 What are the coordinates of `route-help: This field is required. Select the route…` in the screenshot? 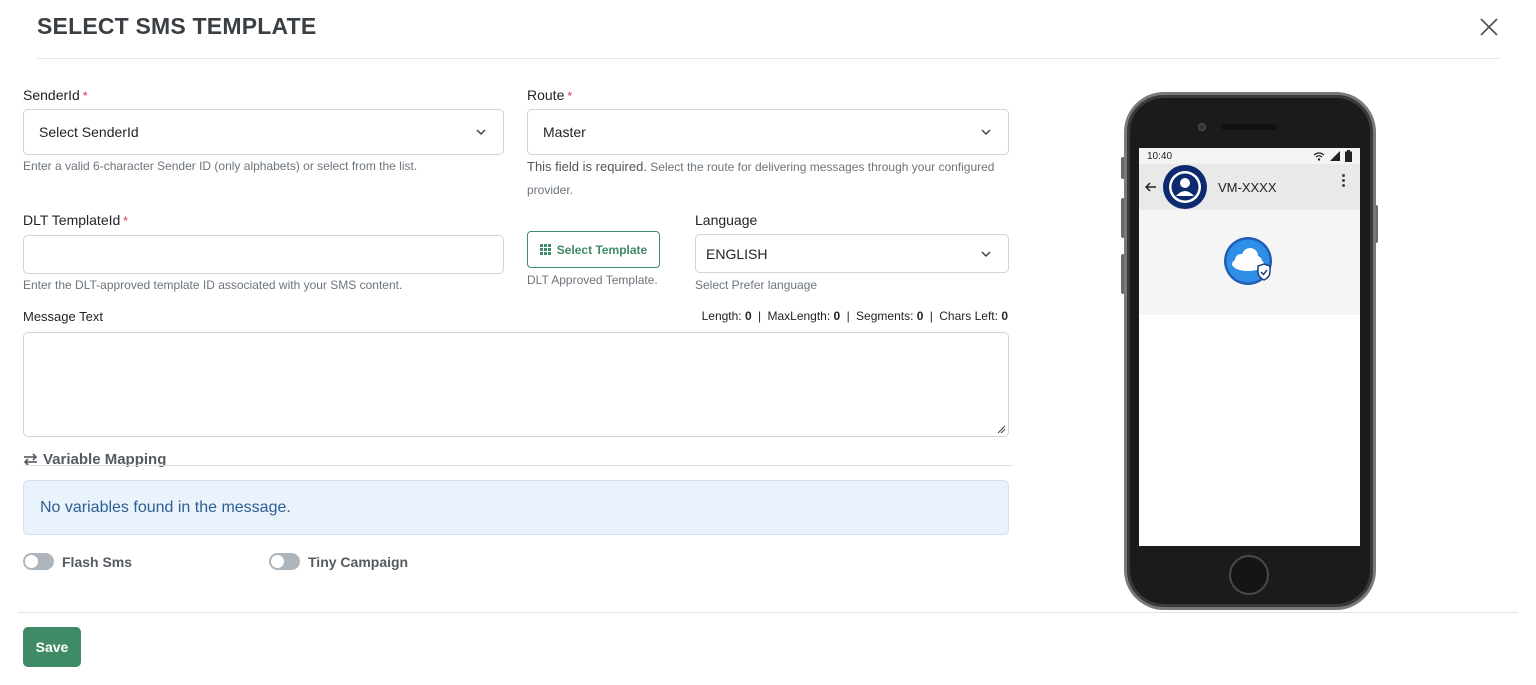 It's located at (761, 178).